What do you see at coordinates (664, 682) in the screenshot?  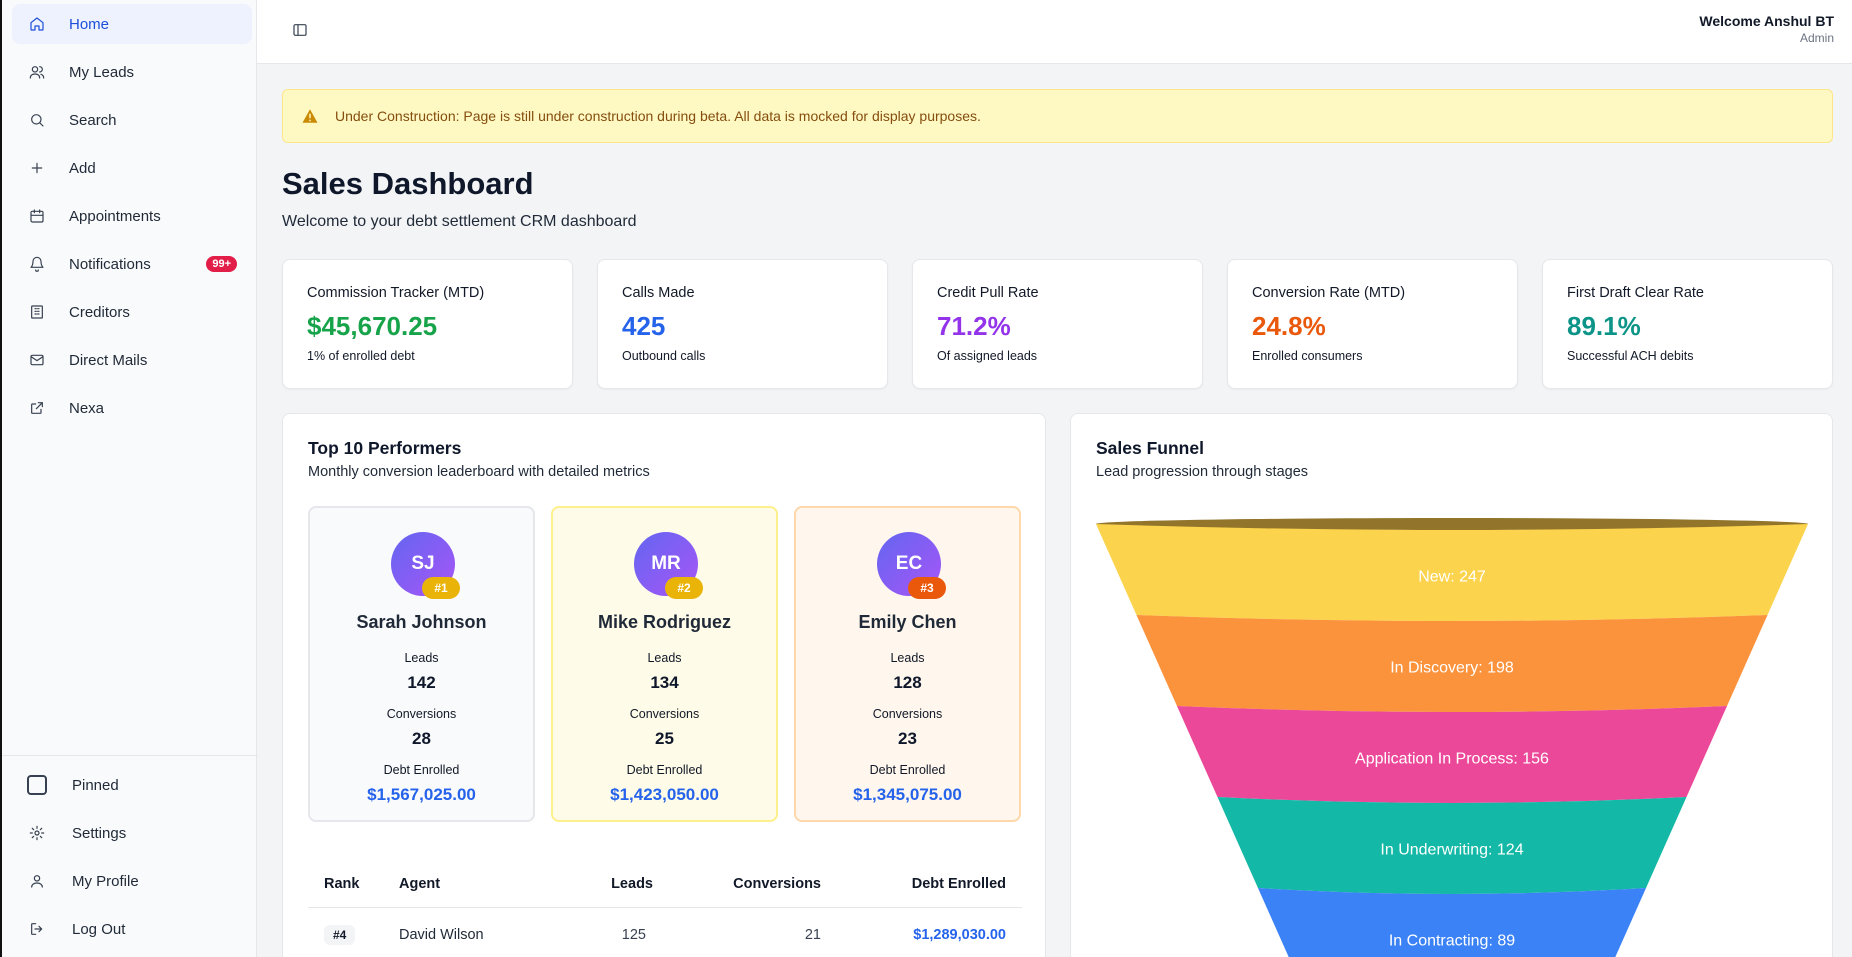 I see `leads-value: 134` at bounding box center [664, 682].